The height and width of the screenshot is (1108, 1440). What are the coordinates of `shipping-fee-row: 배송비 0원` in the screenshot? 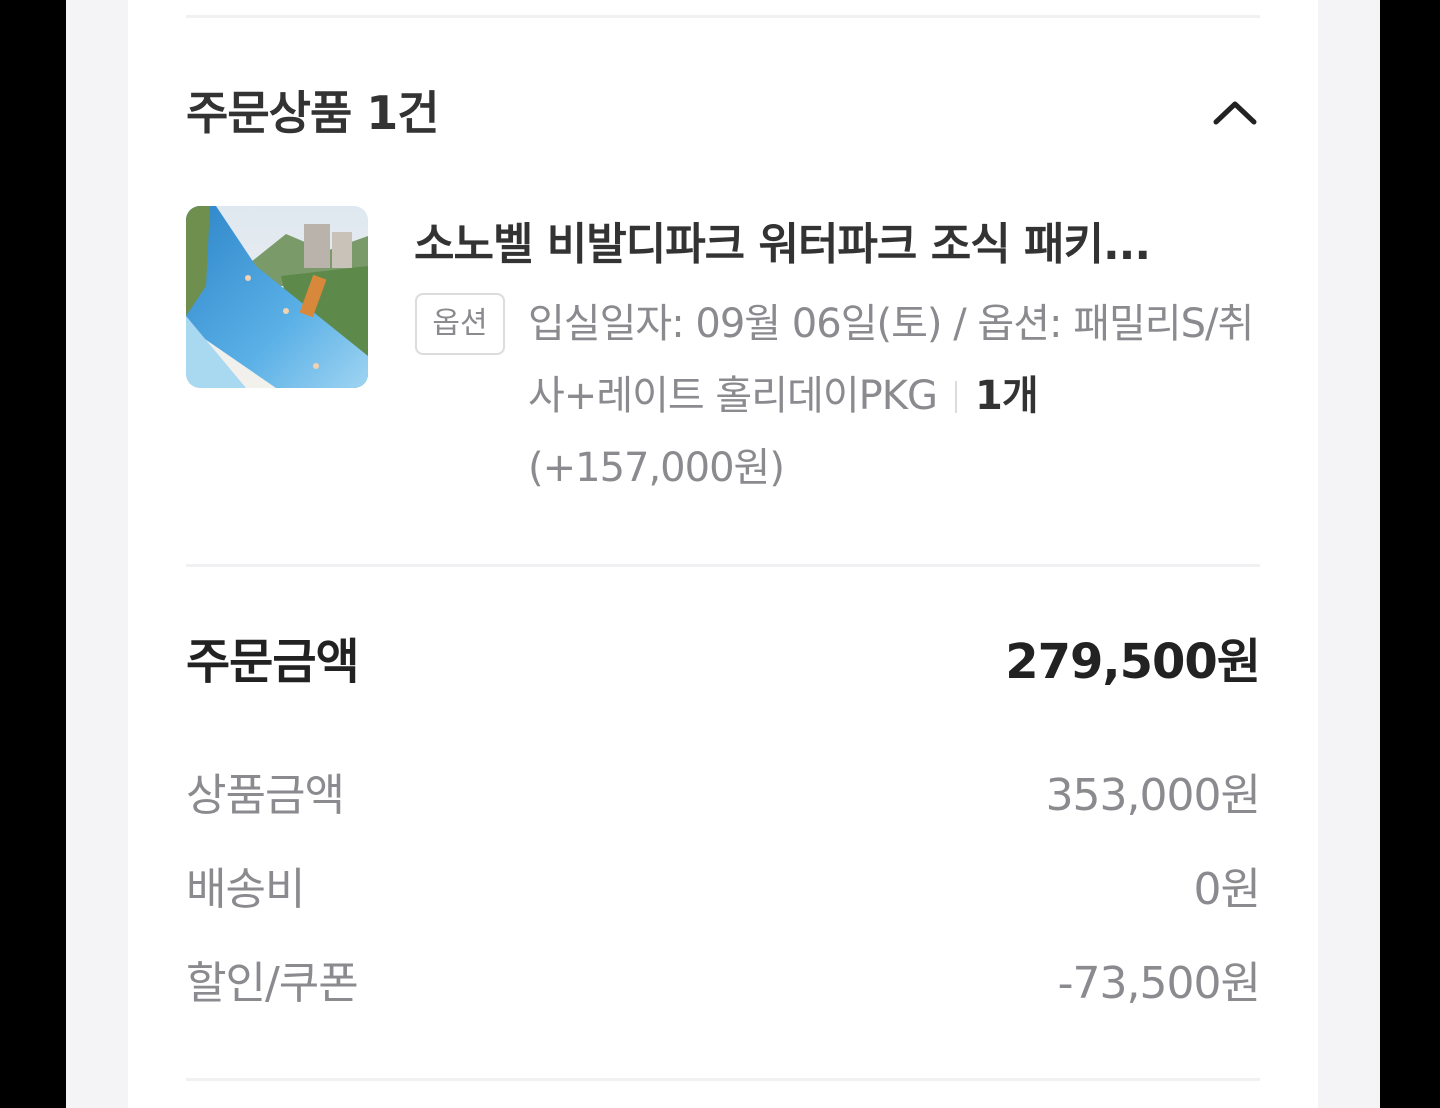 It's located at (723, 890).